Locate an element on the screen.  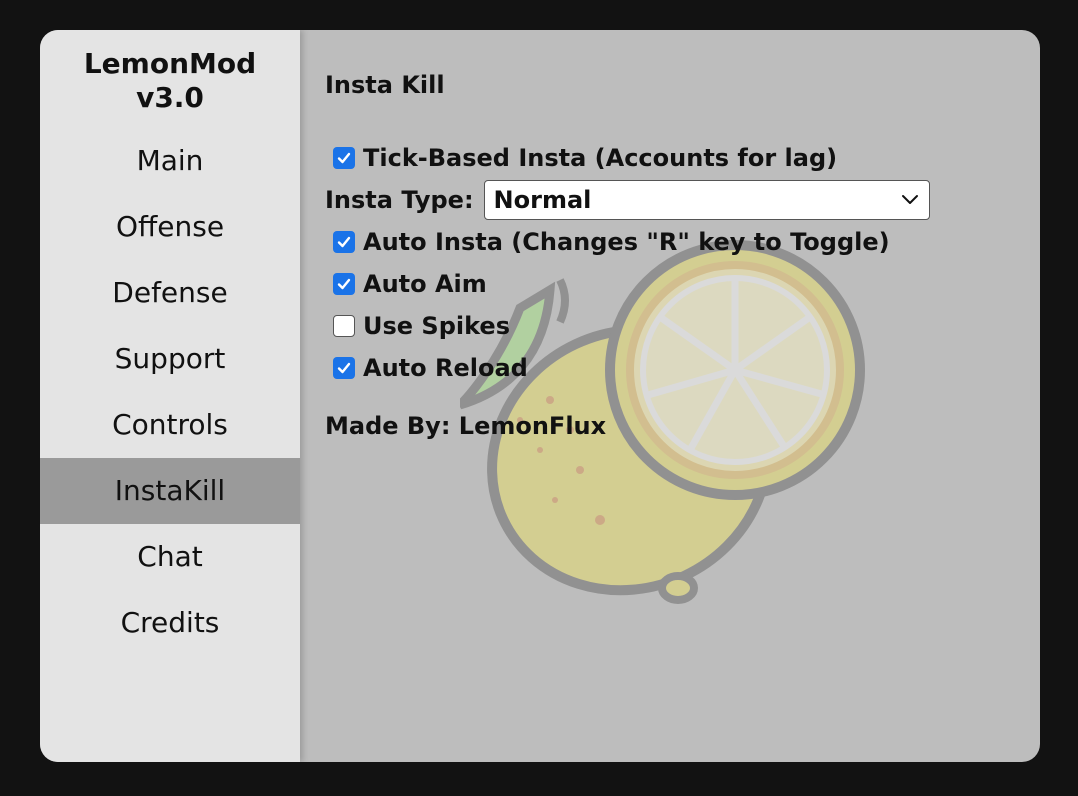
option-label: Auto Aim is located at coordinates (425, 284).